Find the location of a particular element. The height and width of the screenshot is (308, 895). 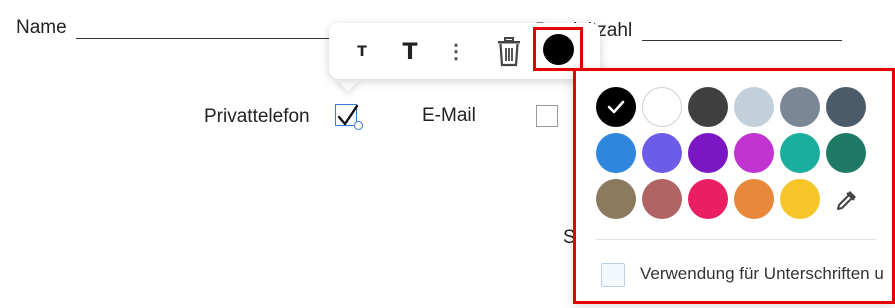

name-label: Name is located at coordinates (41, 27).